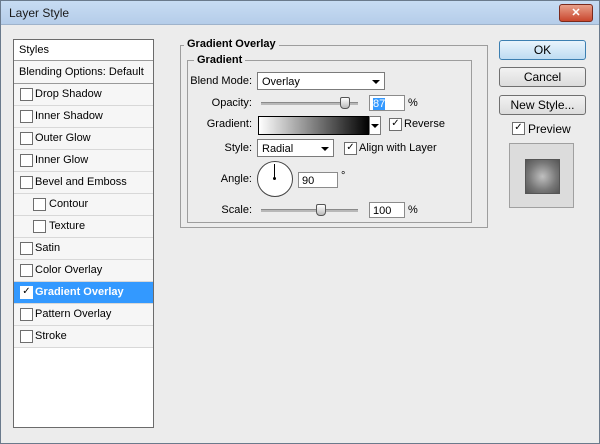  I want to click on opacity-value: 87, so click(379, 104).